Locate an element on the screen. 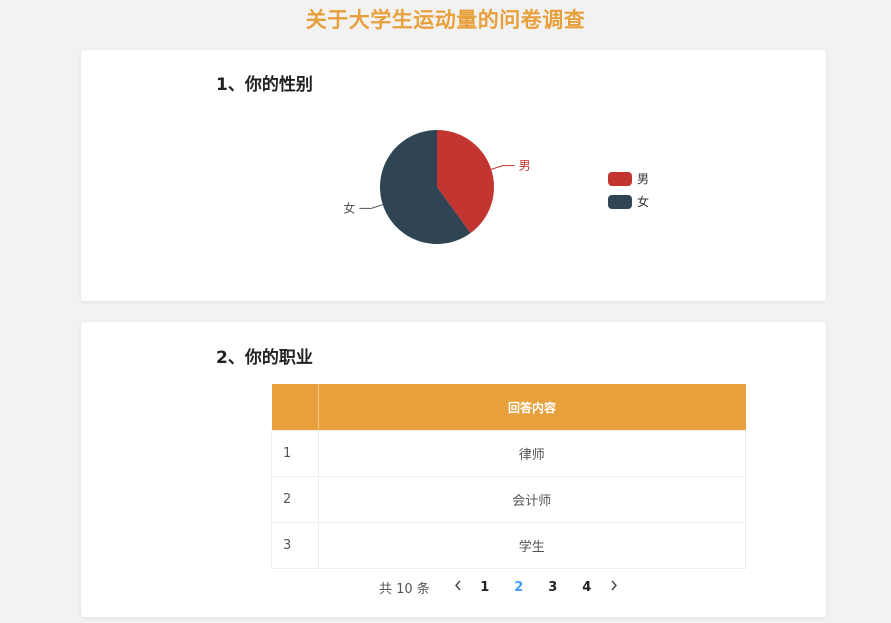  table-row: 2 会计师 is located at coordinates (508, 499).